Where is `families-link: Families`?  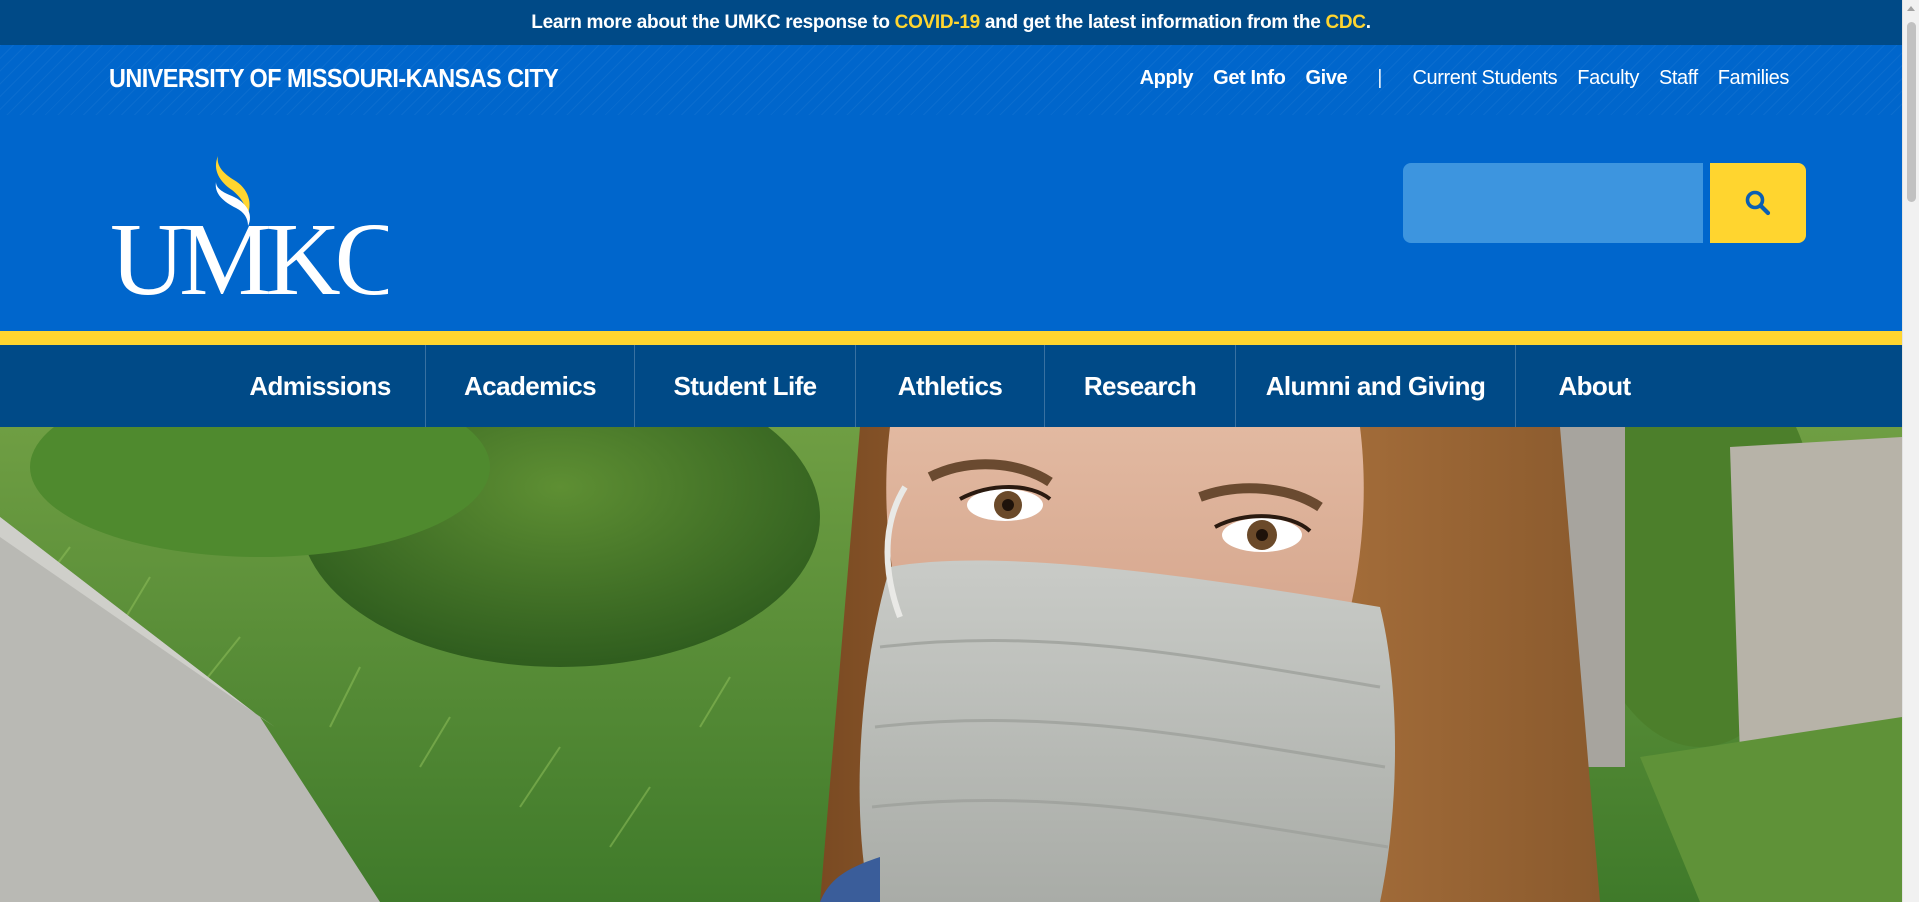
families-link: Families is located at coordinates (1754, 78).